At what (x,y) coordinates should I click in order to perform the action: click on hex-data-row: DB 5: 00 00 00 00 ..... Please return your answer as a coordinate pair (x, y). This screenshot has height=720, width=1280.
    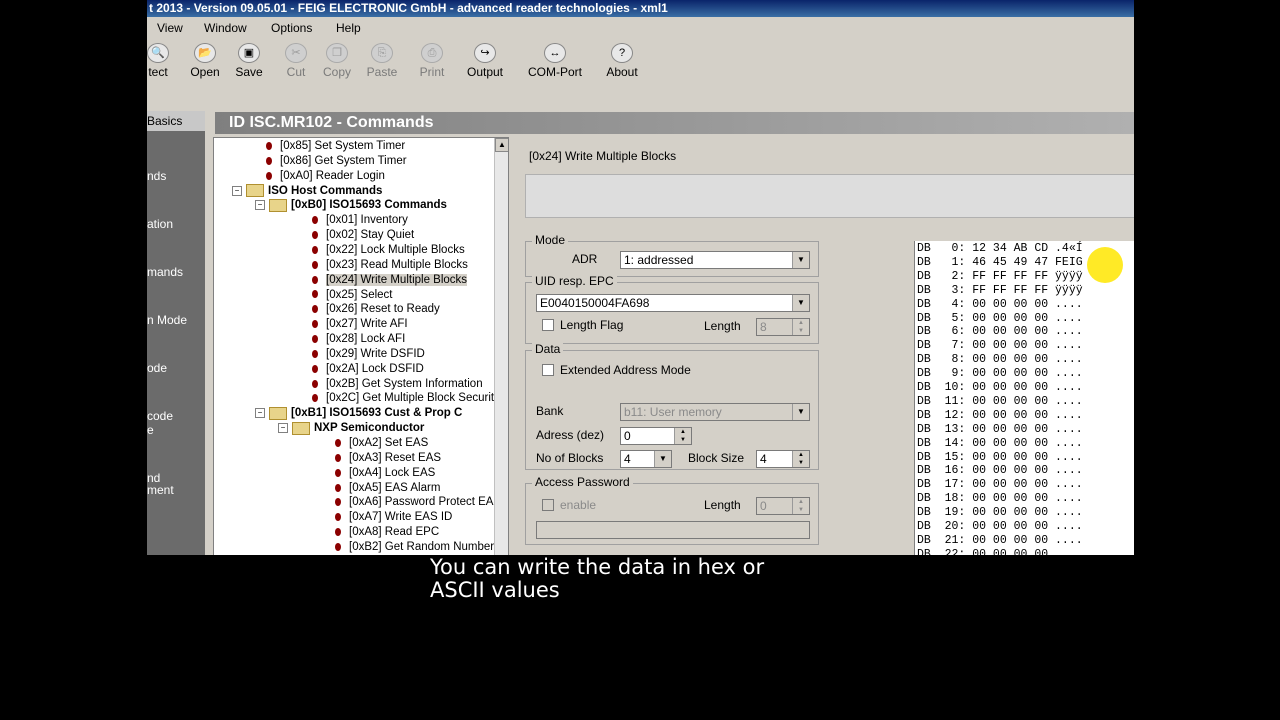
    Looking at the image, I should click on (1000, 319).